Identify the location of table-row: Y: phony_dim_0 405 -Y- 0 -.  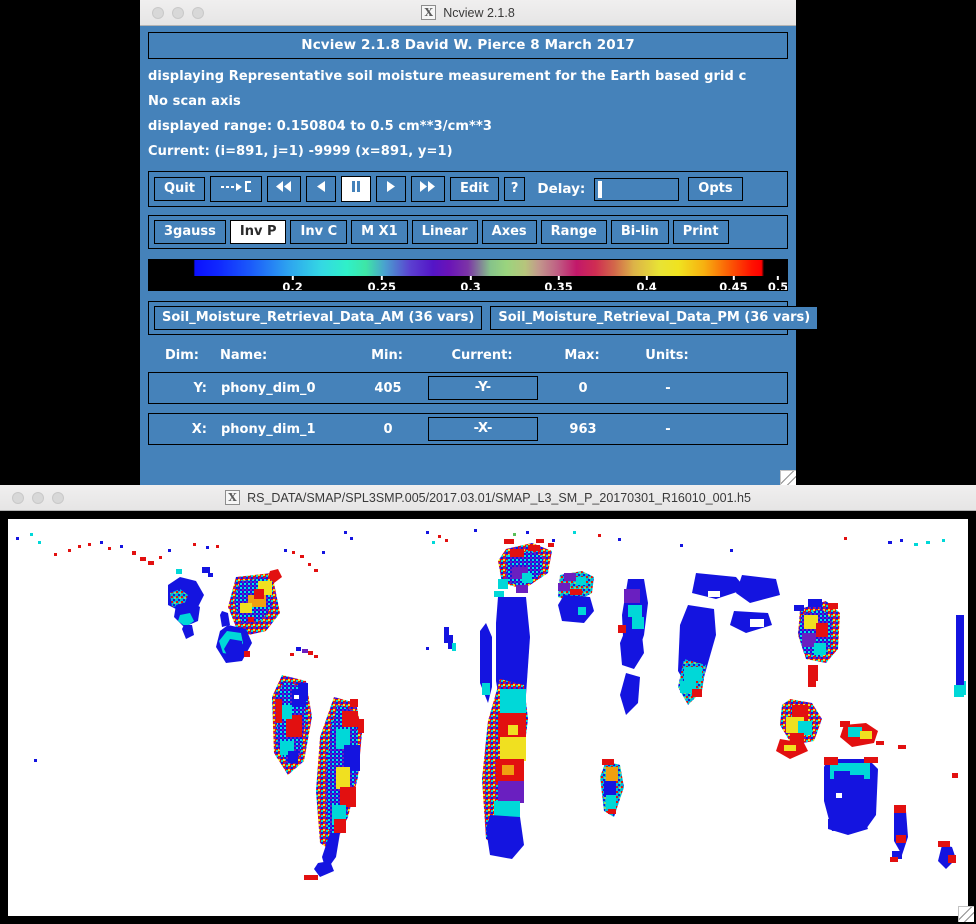
(468, 388).